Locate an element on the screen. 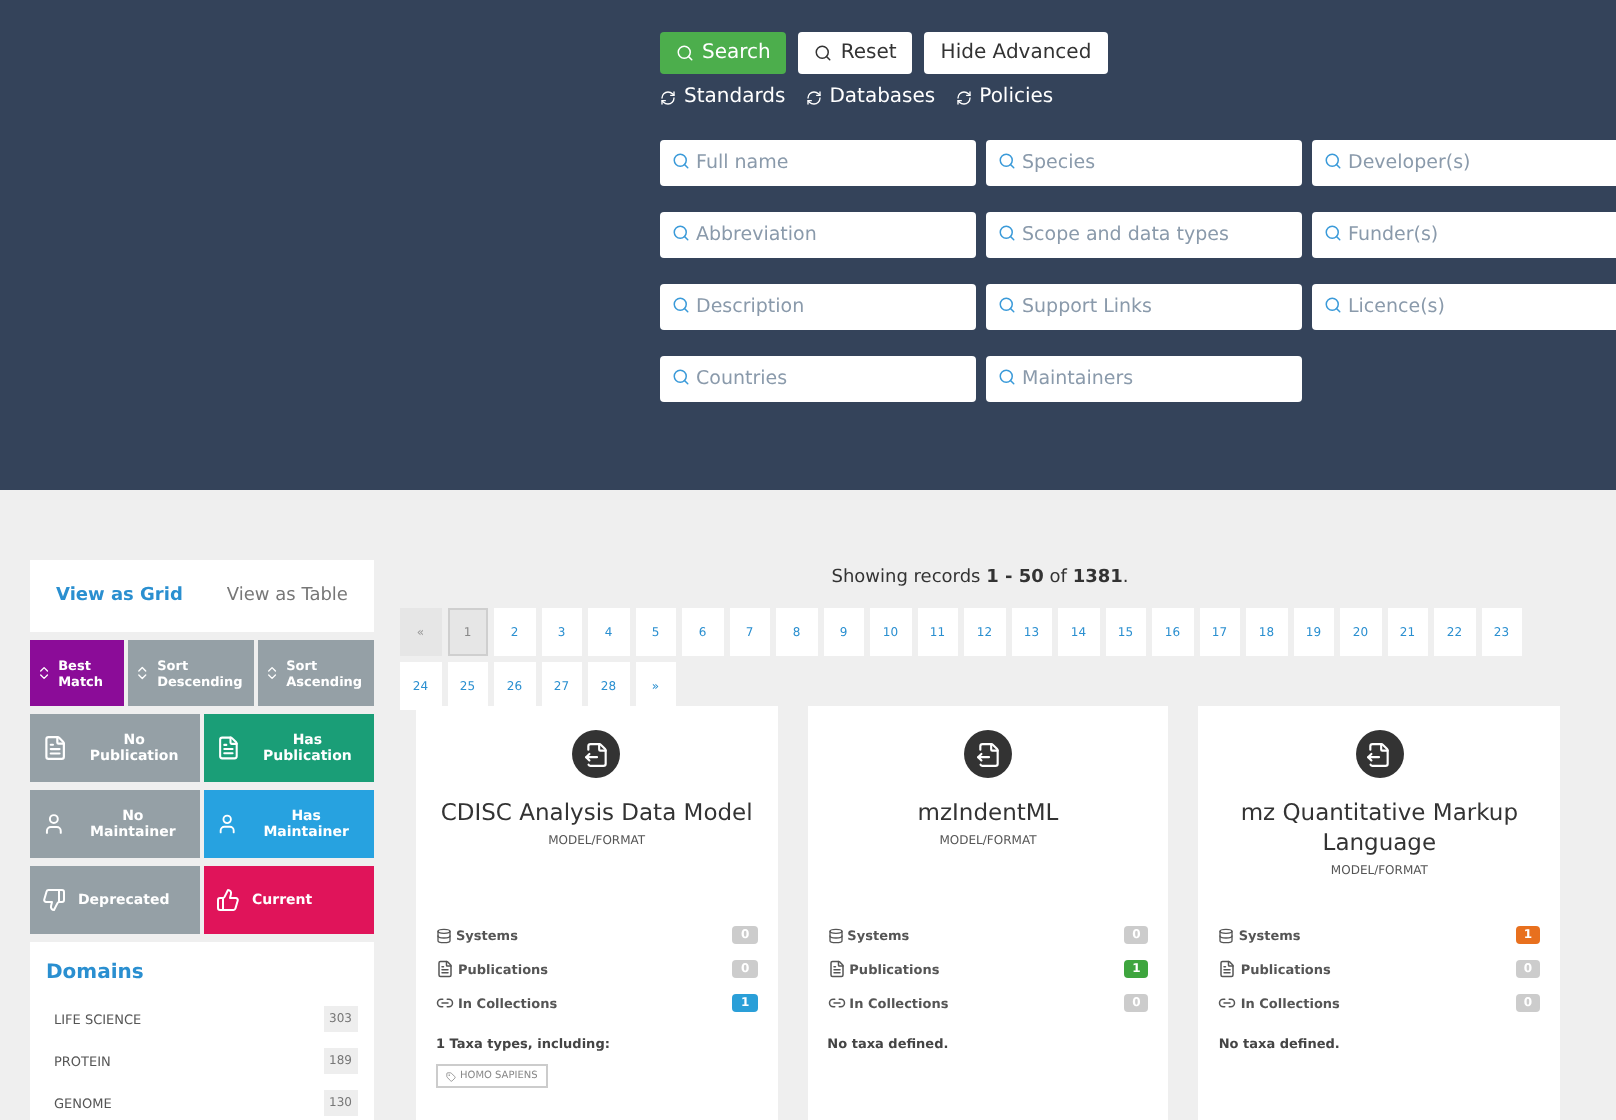 This screenshot has width=1616, height=1120. thumbs-up-icon is located at coordinates (228, 900).